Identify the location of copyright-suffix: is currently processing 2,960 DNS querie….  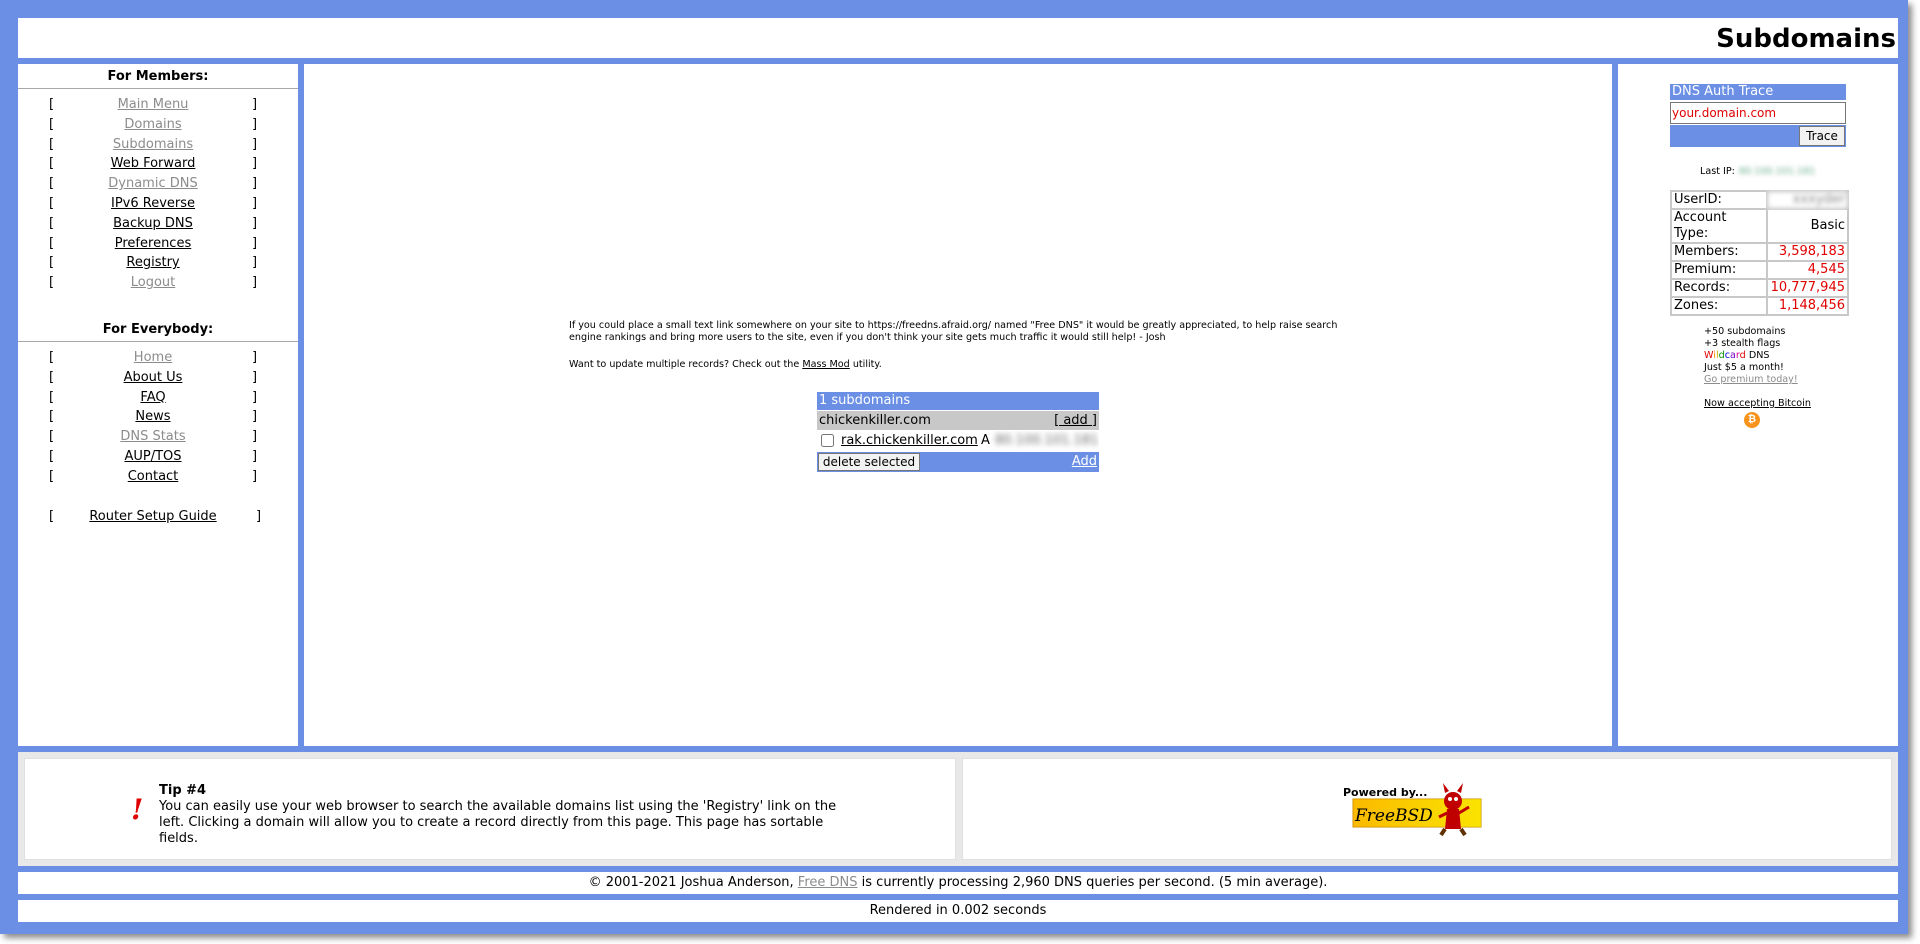
(1092, 882).